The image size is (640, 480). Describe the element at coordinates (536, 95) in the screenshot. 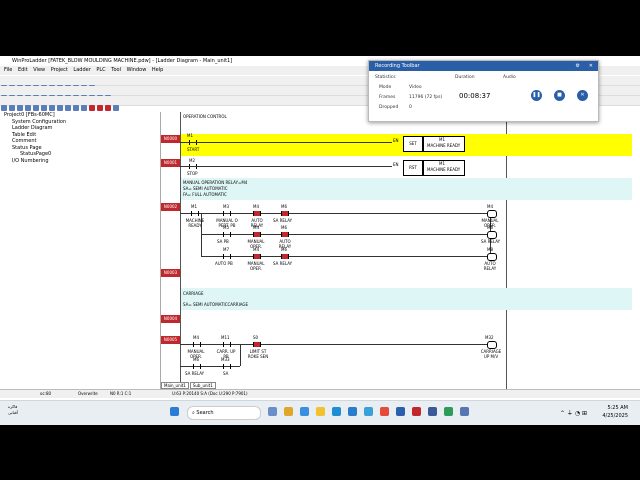

I see `pause-button: ❚❚` at that location.